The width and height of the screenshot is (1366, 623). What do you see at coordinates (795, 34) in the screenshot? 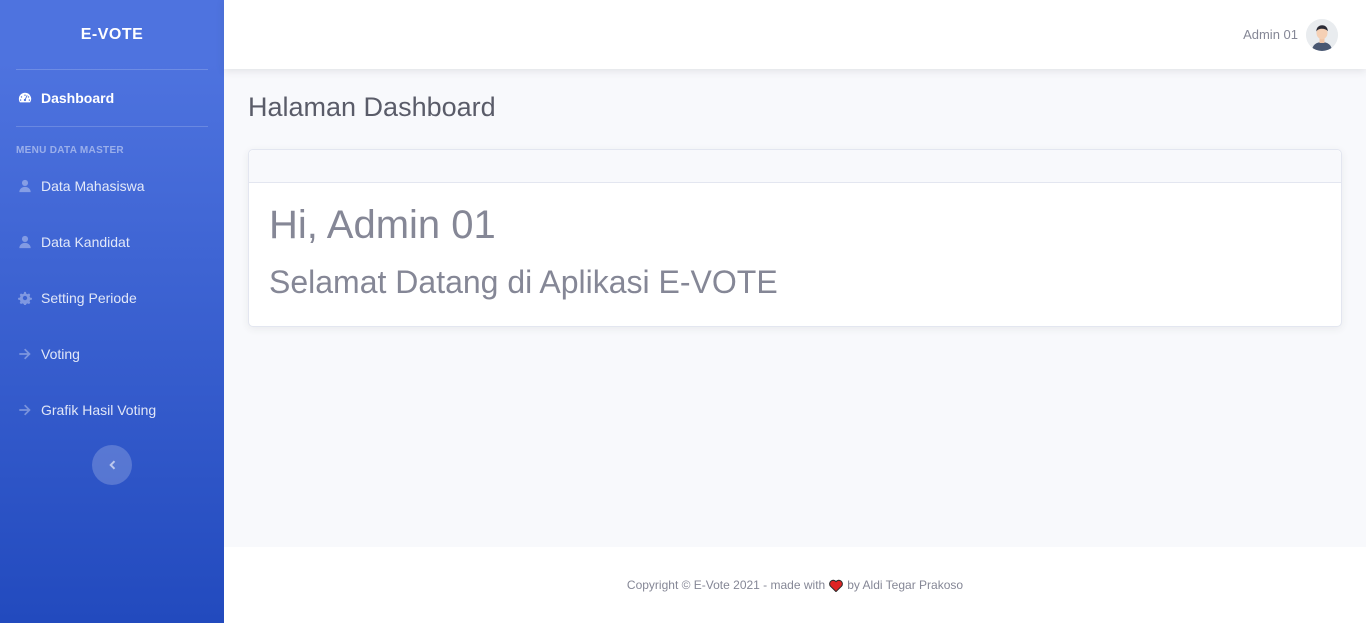
I see `topbar: Admin 01` at bounding box center [795, 34].